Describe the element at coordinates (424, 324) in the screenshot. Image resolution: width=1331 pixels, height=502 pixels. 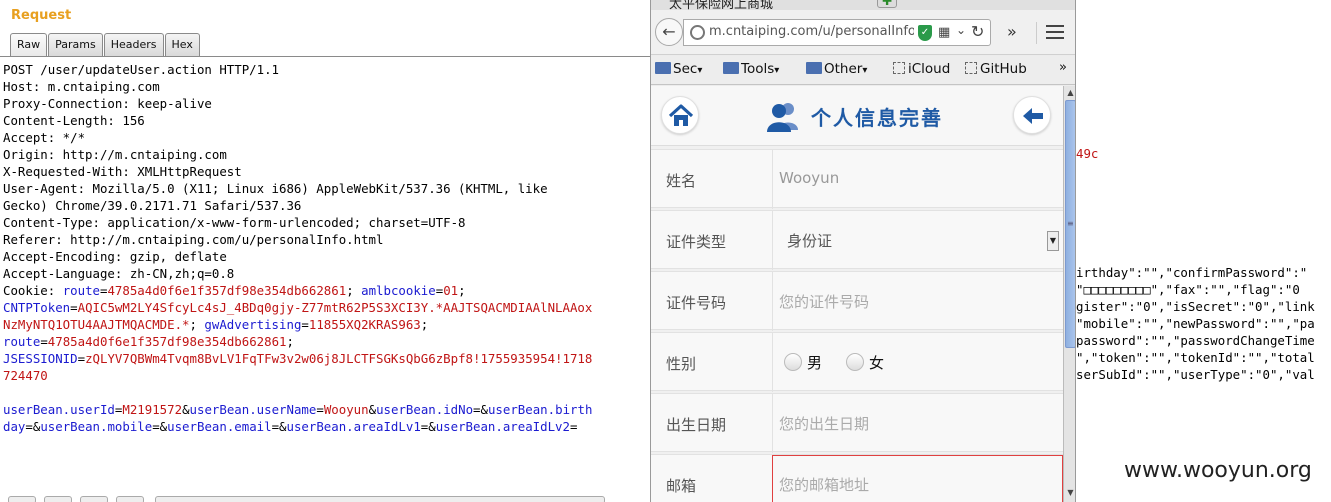
I see `request-text: ;` at that location.